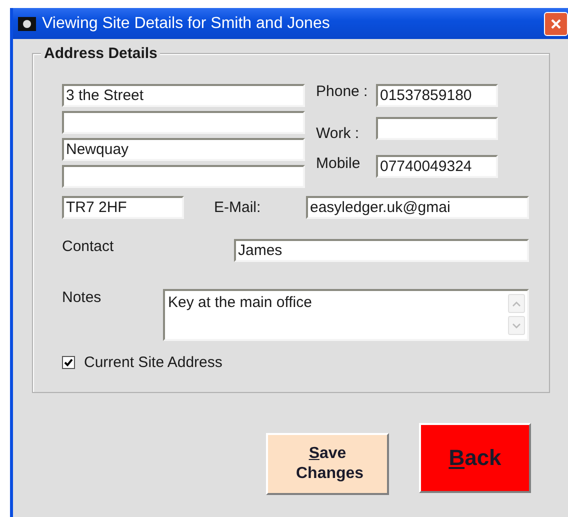  Describe the element at coordinates (346, 315) in the screenshot. I see `notes-field: Key at the main office` at that location.